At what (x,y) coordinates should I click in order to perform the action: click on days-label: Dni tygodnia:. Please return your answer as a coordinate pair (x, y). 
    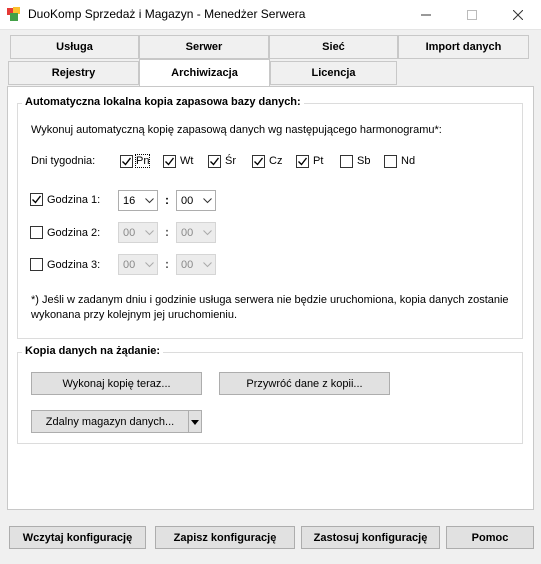
    Looking at the image, I should click on (63, 161).